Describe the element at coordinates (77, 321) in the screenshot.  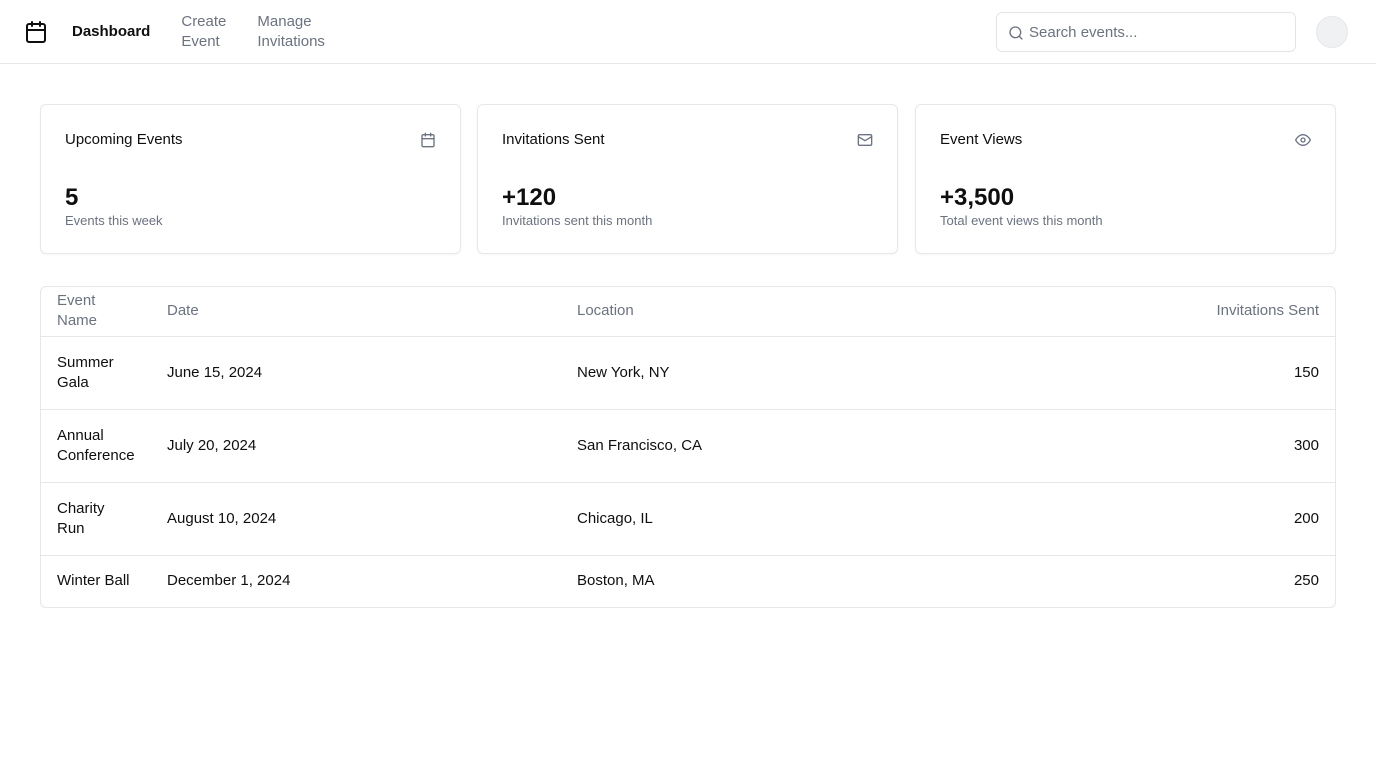
I see `column-event-name-line2: Name` at that location.